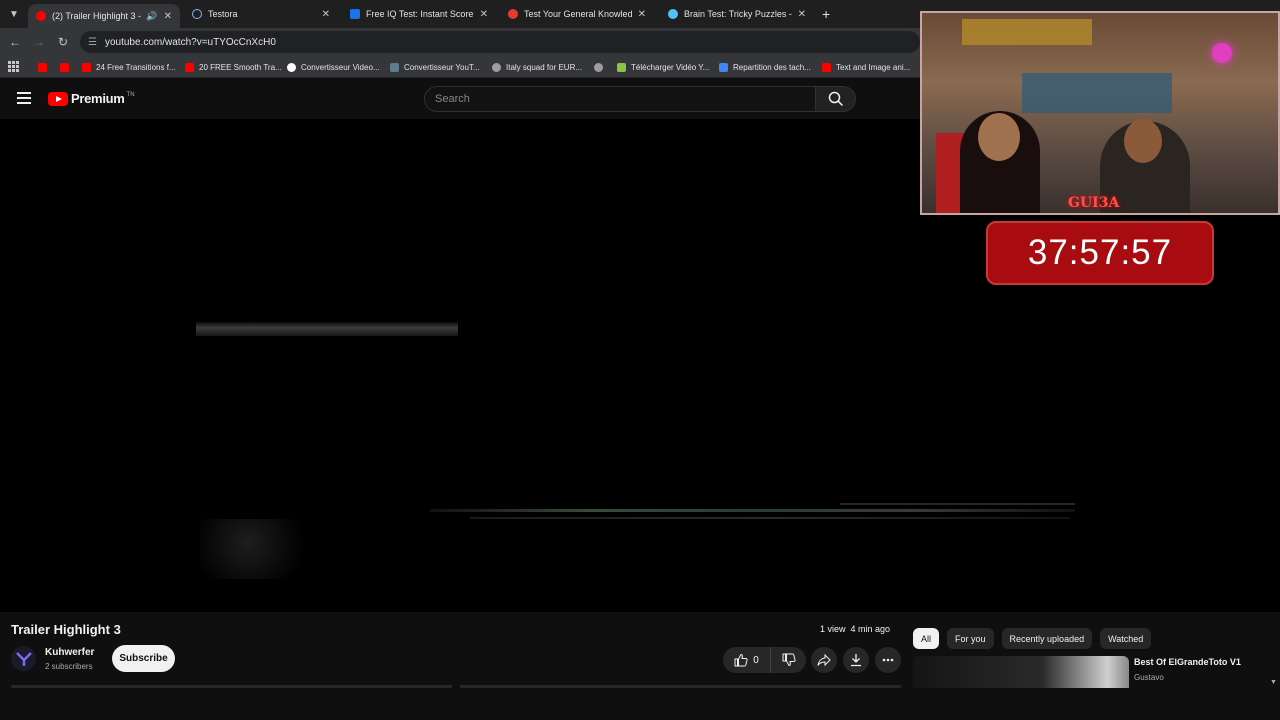 Image resolution: width=1280 pixels, height=720 pixels. I want to click on new-tab-icon: +, so click(826, 14).